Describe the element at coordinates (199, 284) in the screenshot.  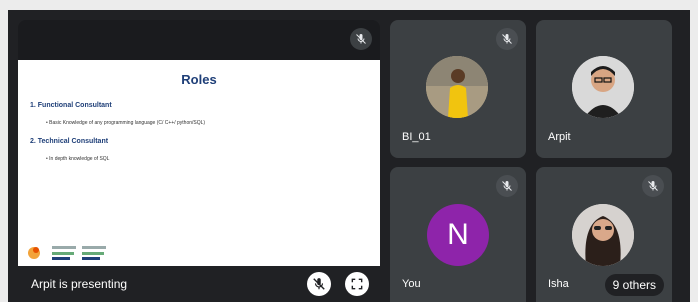
I see `presentation-bar: Arpit is presenting` at that location.